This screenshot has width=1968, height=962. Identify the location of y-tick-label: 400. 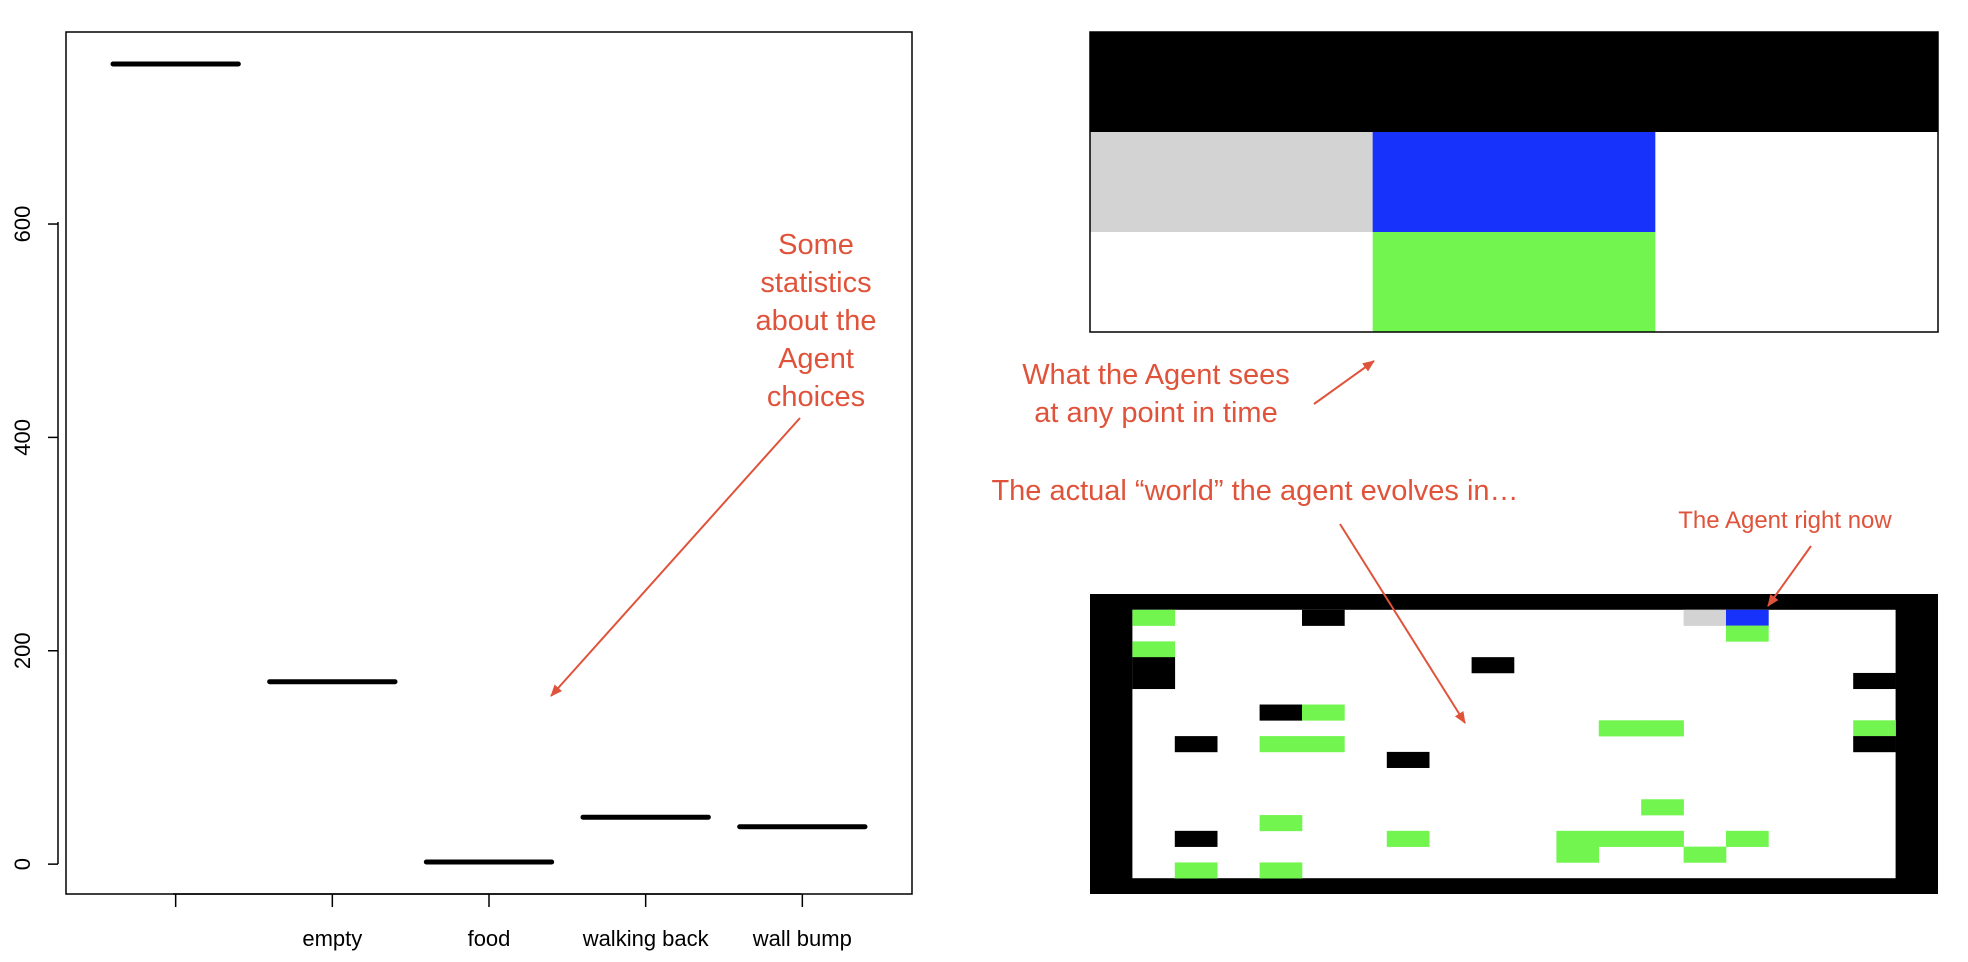
(22, 437).